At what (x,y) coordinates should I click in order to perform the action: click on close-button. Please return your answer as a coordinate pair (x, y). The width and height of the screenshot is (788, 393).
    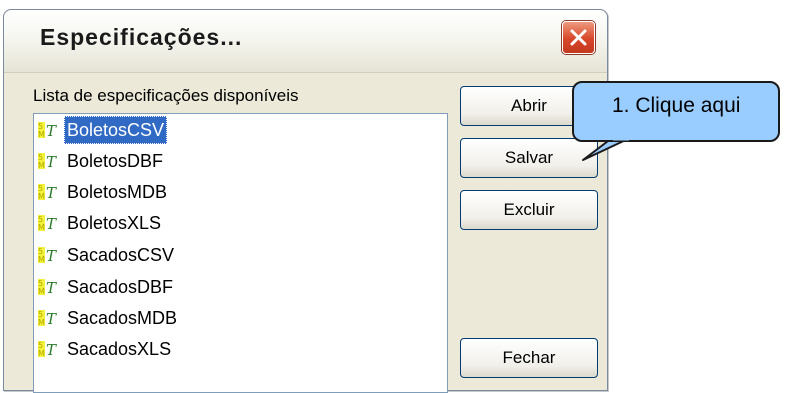
    Looking at the image, I should click on (578, 37).